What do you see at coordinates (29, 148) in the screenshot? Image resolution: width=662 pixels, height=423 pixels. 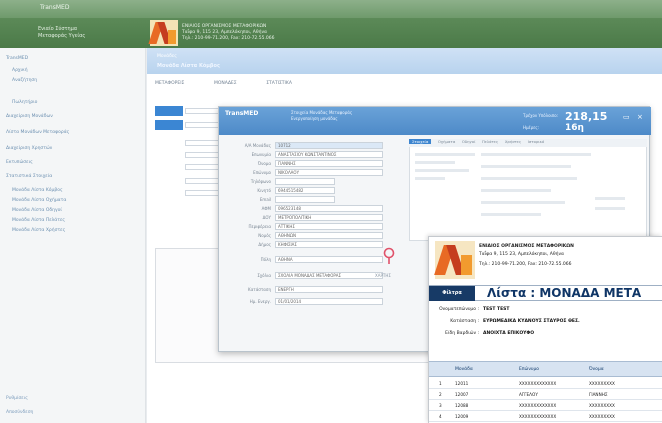 I see `sidebar-item-users: Διαχείριση Χρηστών` at bounding box center [29, 148].